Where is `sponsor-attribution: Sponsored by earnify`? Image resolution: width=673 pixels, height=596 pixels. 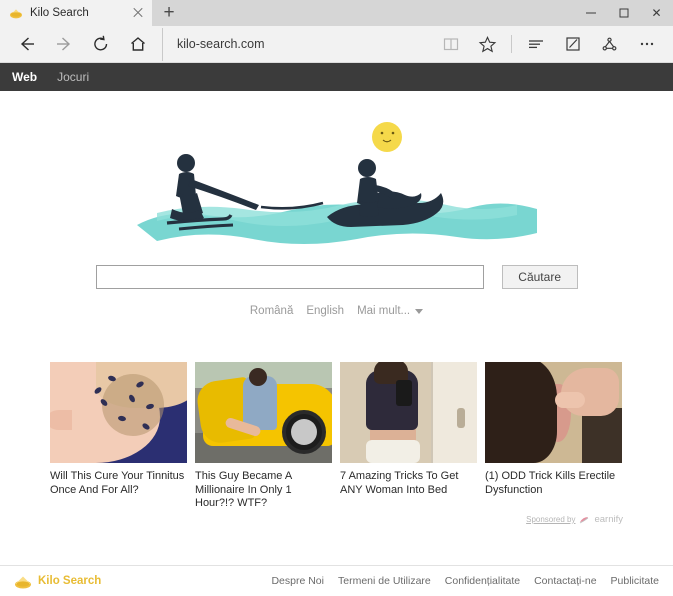
sponsor-attribution: Sponsored by earnify is located at coordinates (574, 519).